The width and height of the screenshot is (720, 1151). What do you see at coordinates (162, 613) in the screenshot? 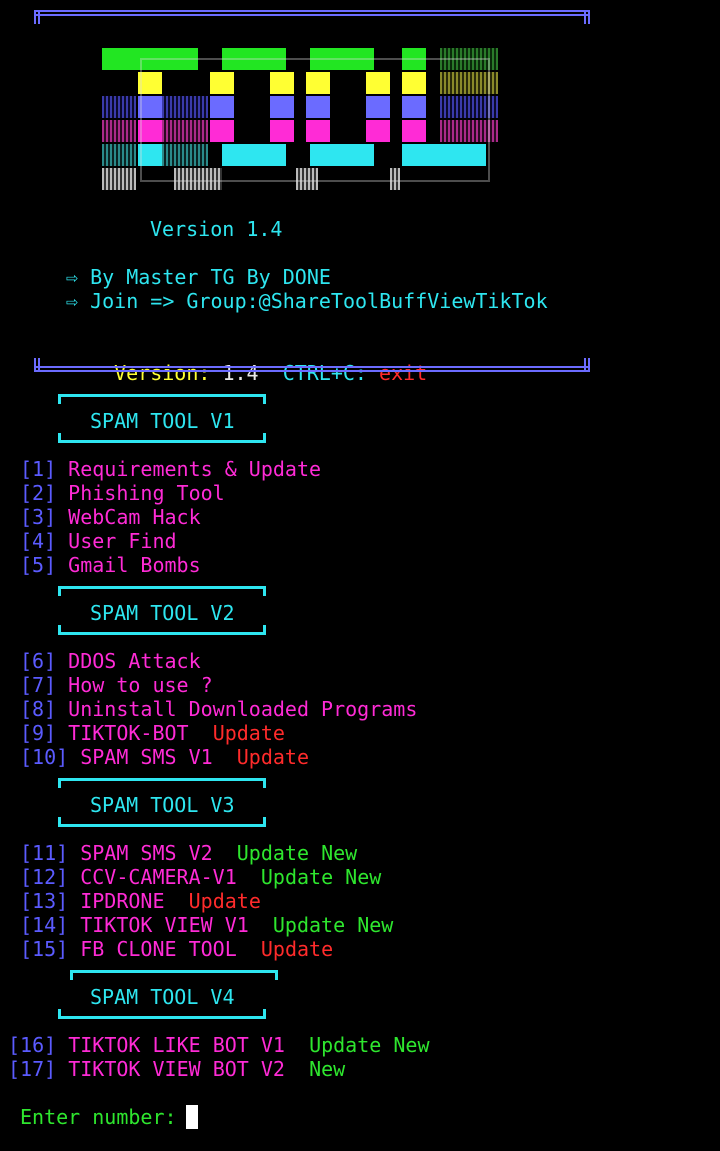
I see `section-title: SPAM TOOL V2` at bounding box center [162, 613].